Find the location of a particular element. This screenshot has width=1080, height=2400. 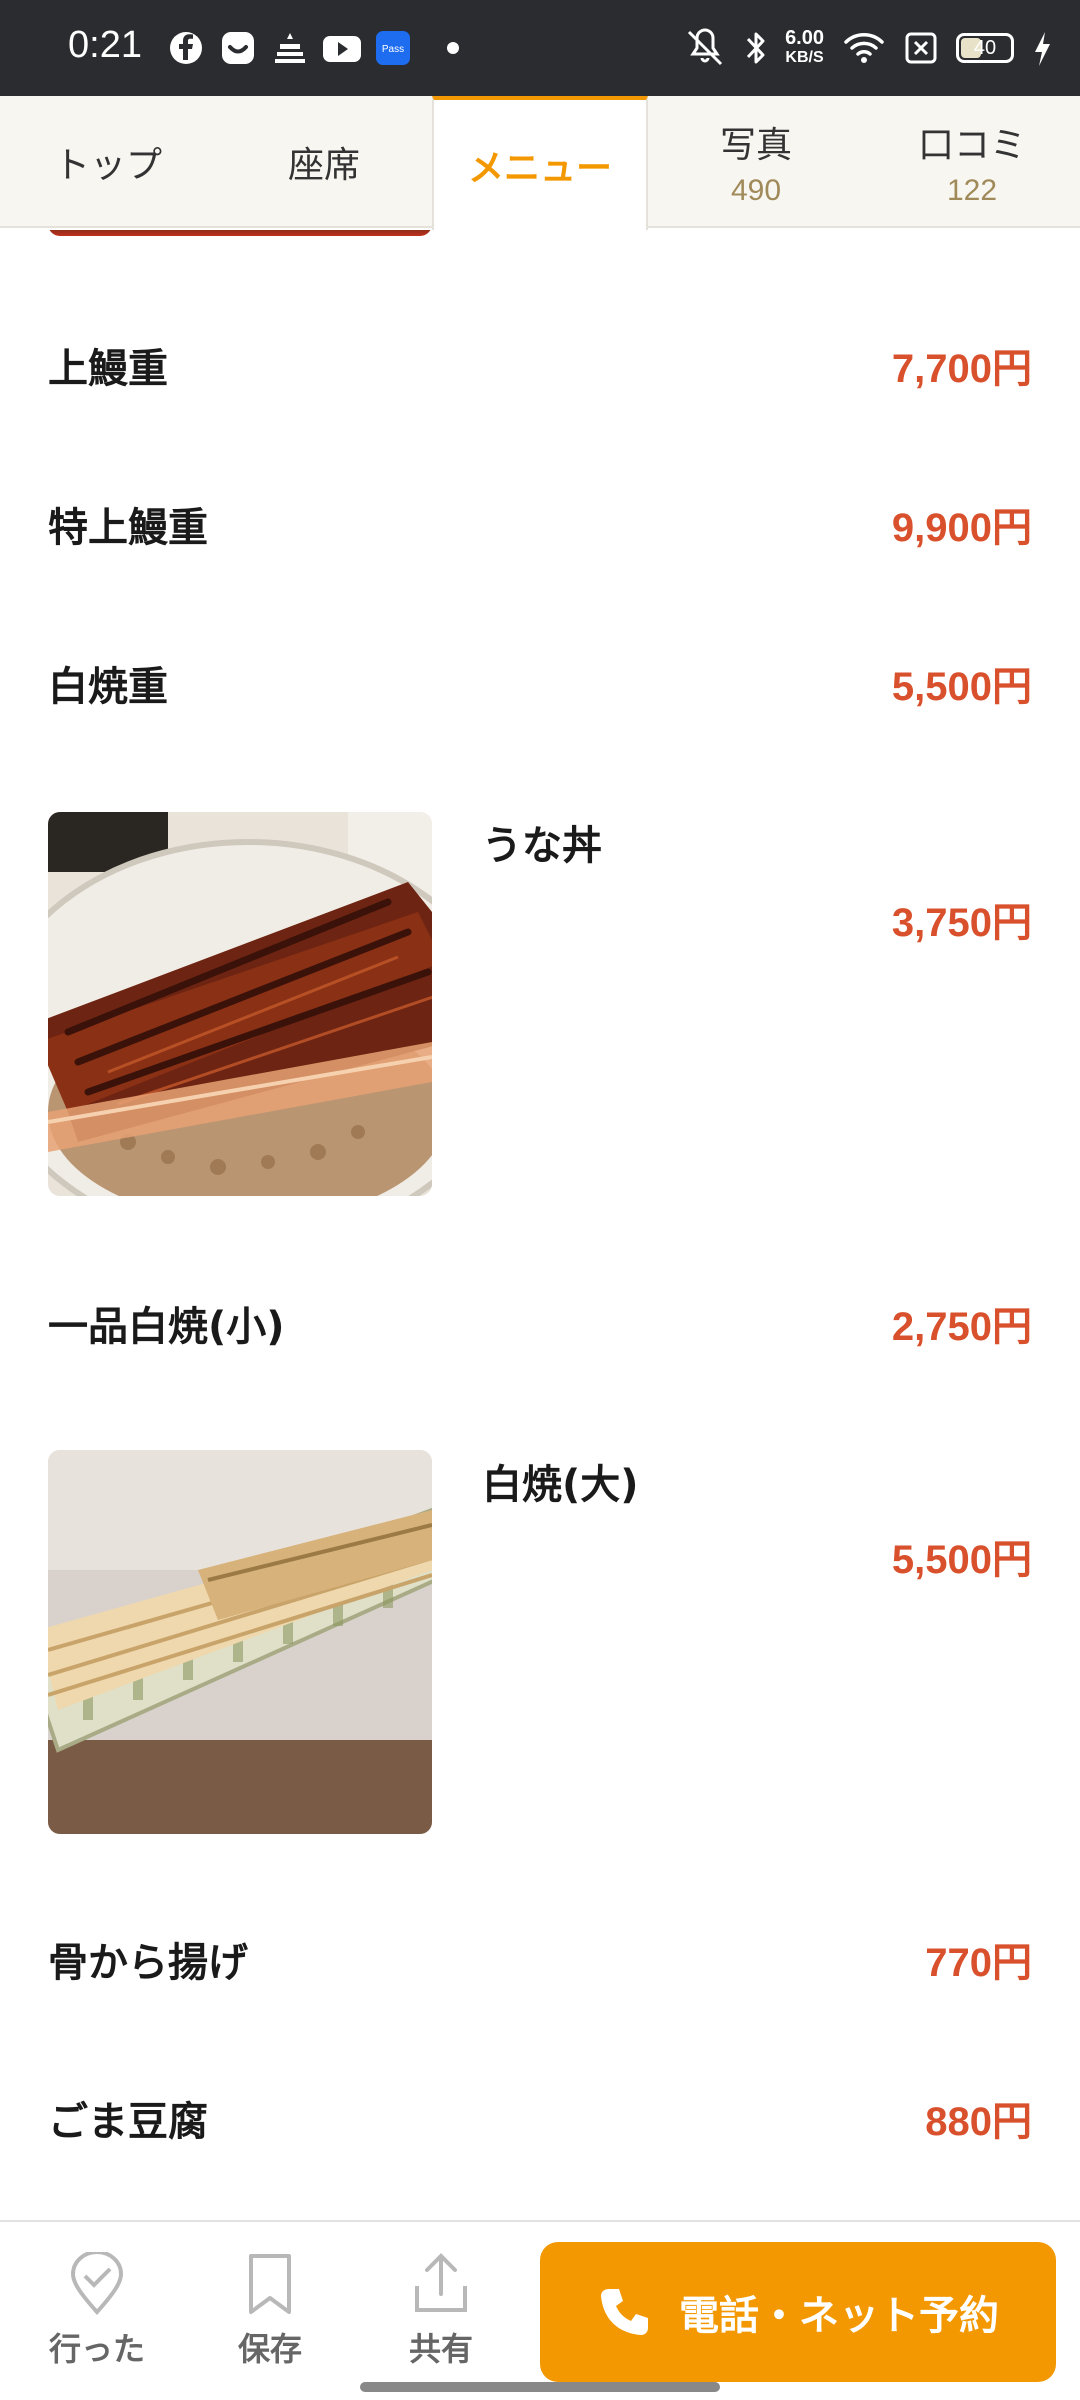

cake-app-icon is located at coordinates (290, 48).